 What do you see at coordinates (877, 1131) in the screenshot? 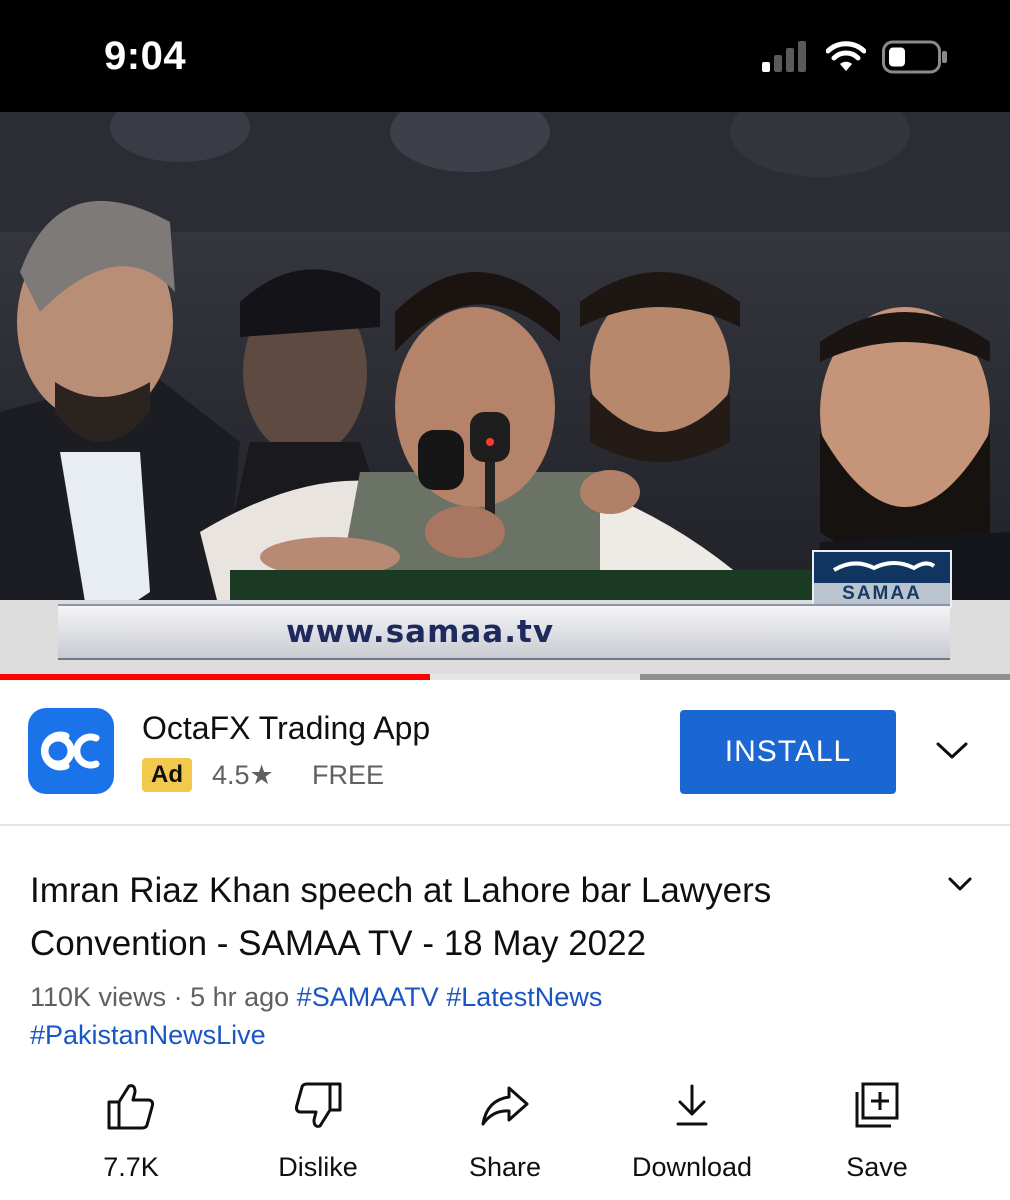
I see `save-button: Save` at bounding box center [877, 1131].